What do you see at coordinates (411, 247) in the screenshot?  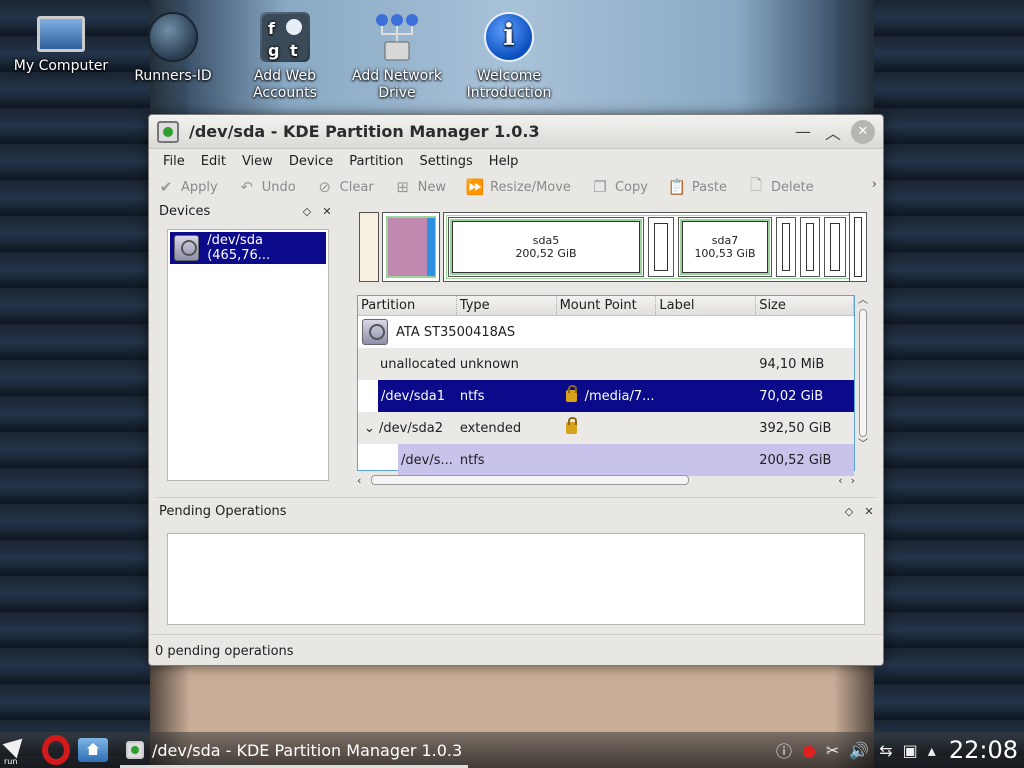 I see `graph-block-sda1` at bounding box center [411, 247].